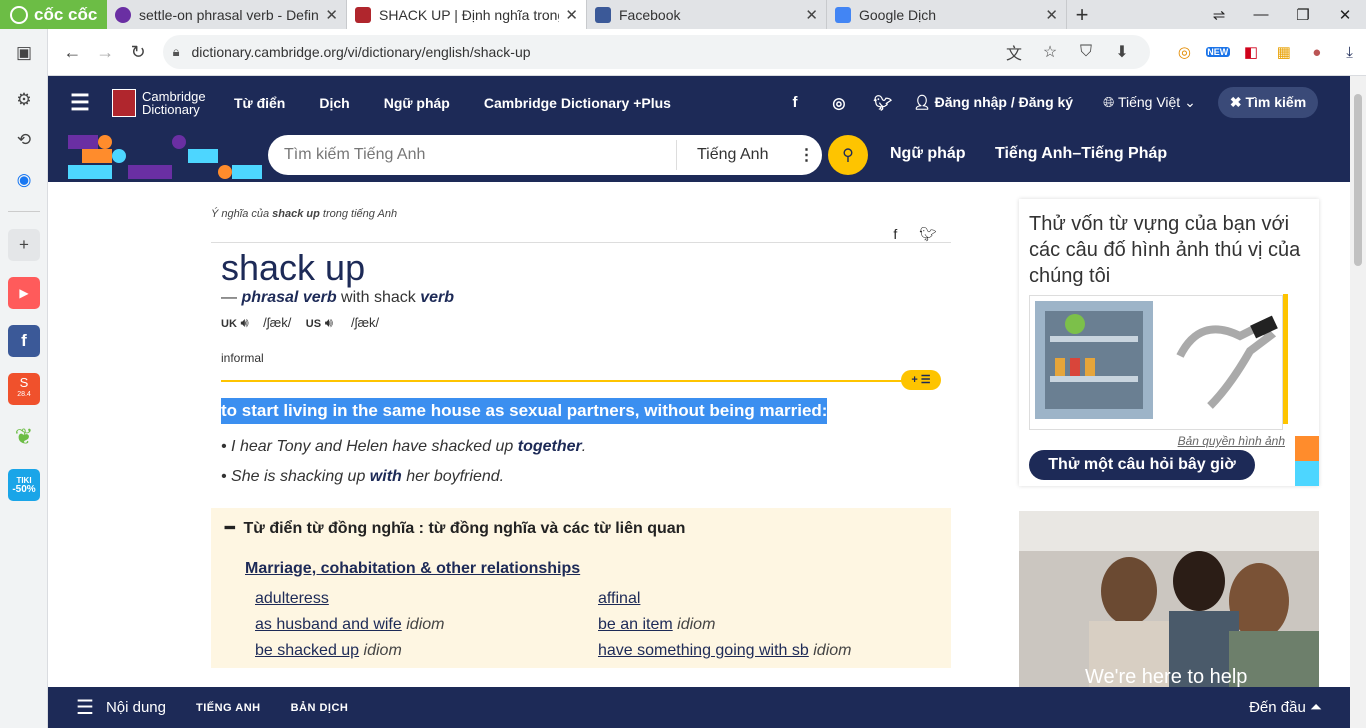 Image resolution: width=1366 pixels, height=728 pixels. What do you see at coordinates (806, 155) in the screenshot?
I see `more-options-icon: ⋮` at bounding box center [806, 155].